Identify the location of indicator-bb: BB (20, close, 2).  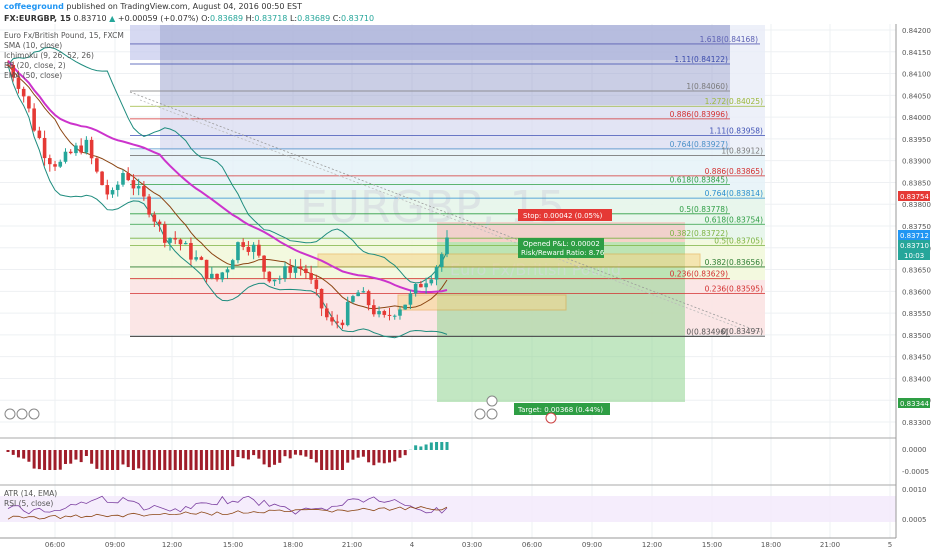
(35, 65).